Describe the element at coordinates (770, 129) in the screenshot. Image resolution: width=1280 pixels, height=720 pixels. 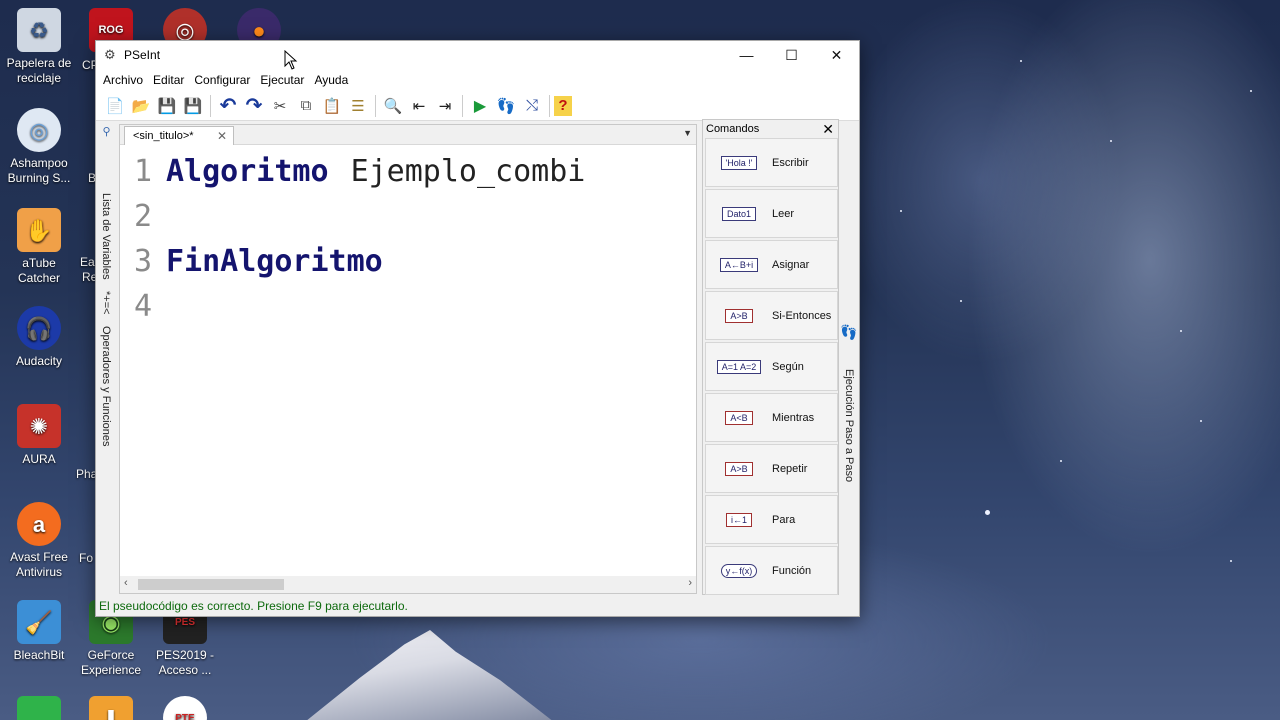
I see `commands-header: Comandos ✕` at that location.